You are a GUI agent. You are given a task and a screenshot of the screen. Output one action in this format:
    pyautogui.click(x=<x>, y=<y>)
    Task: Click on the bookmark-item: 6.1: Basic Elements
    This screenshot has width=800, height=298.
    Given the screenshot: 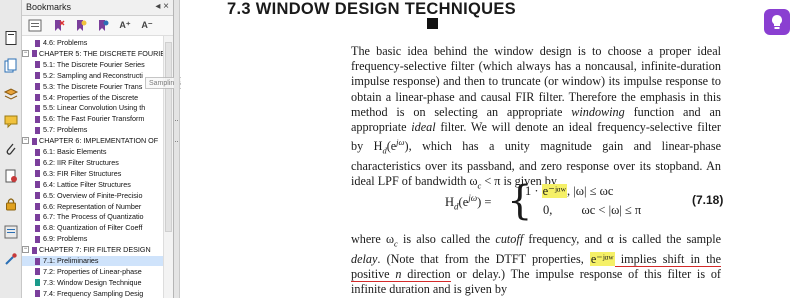 What is the action you would take?
    pyautogui.click(x=92, y=152)
    